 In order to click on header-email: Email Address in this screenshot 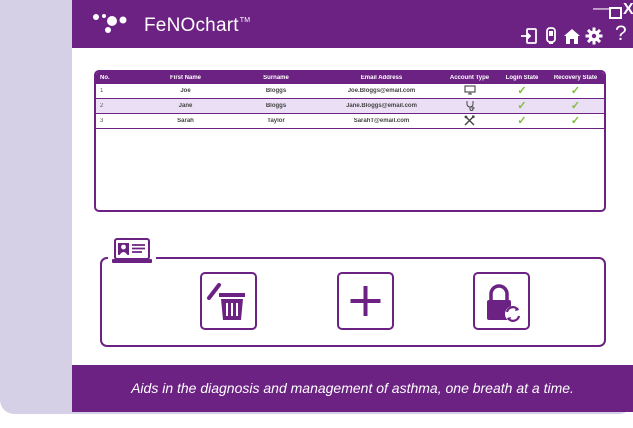, I will do `click(381, 78)`.